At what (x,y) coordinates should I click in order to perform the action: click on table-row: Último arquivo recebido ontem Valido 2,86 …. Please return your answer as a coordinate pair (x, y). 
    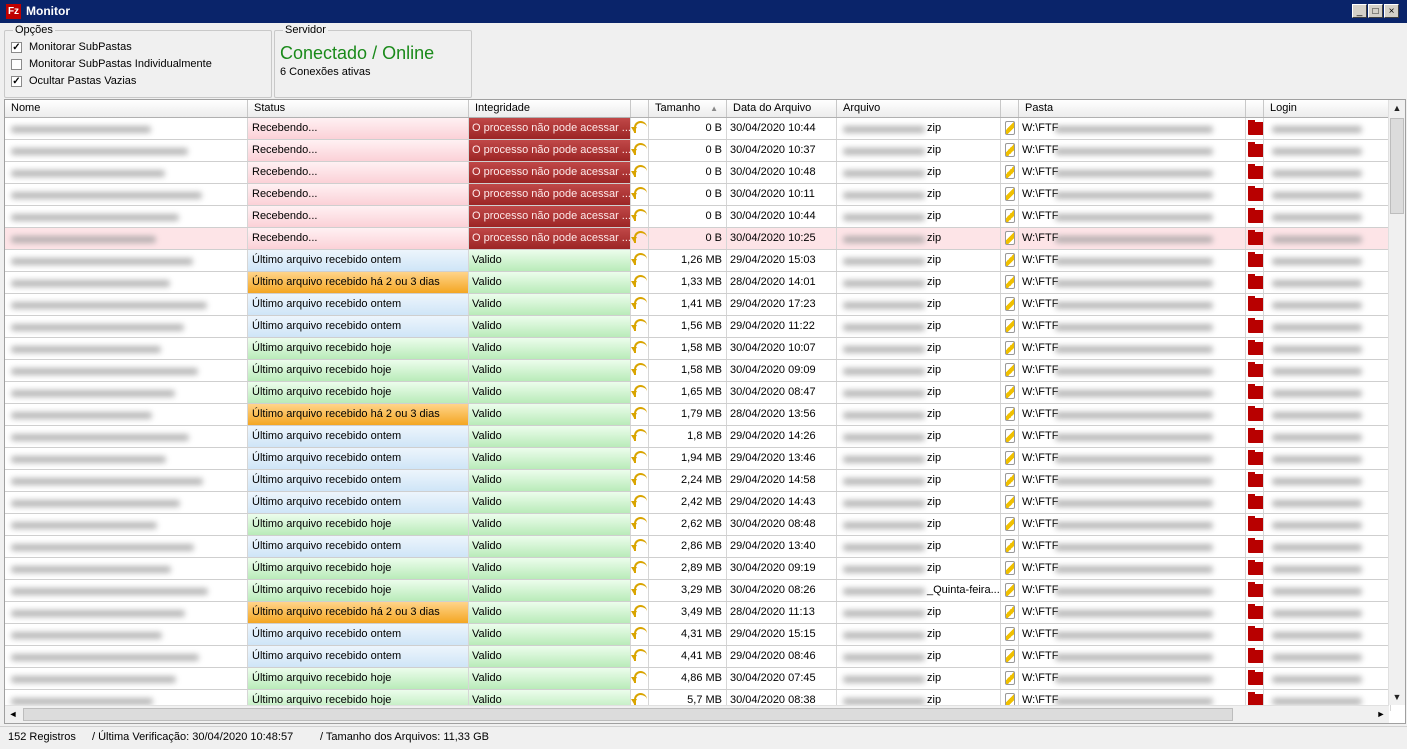
    Looking at the image, I should click on (698, 547).